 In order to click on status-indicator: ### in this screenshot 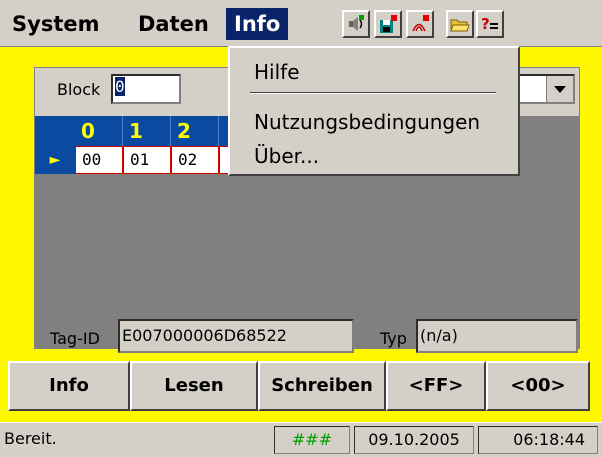, I will do `click(312, 440)`.